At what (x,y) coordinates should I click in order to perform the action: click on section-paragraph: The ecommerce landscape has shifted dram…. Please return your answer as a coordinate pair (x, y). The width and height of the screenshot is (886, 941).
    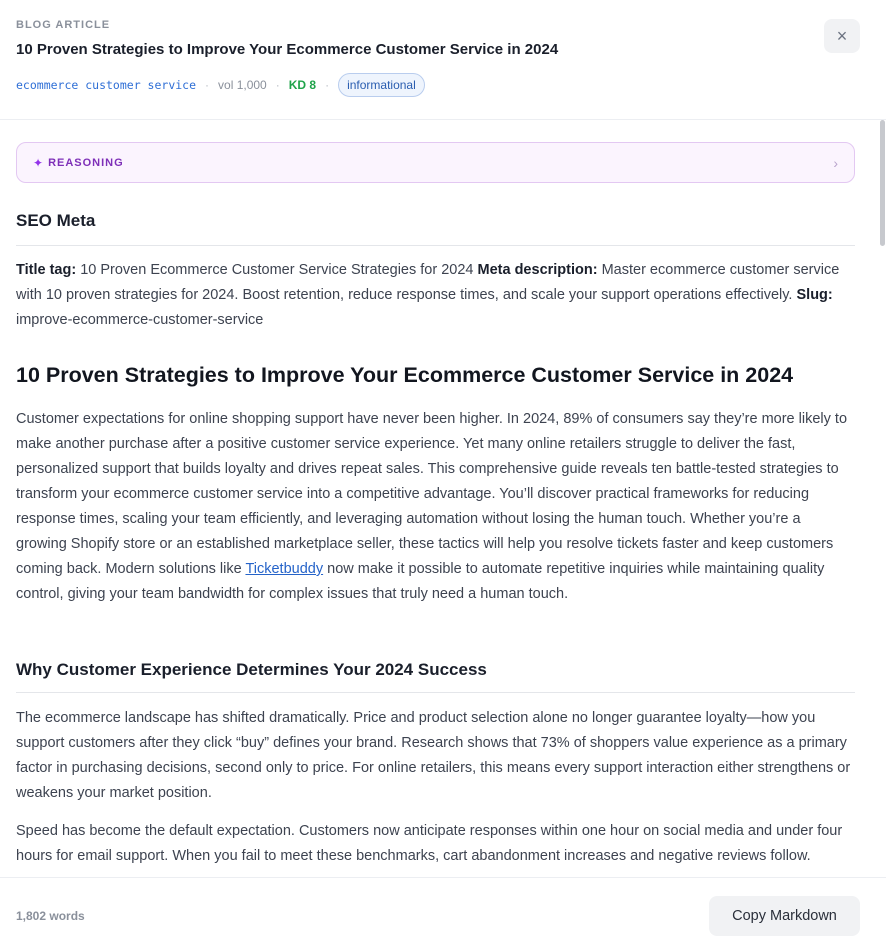
    Looking at the image, I should click on (433, 755).